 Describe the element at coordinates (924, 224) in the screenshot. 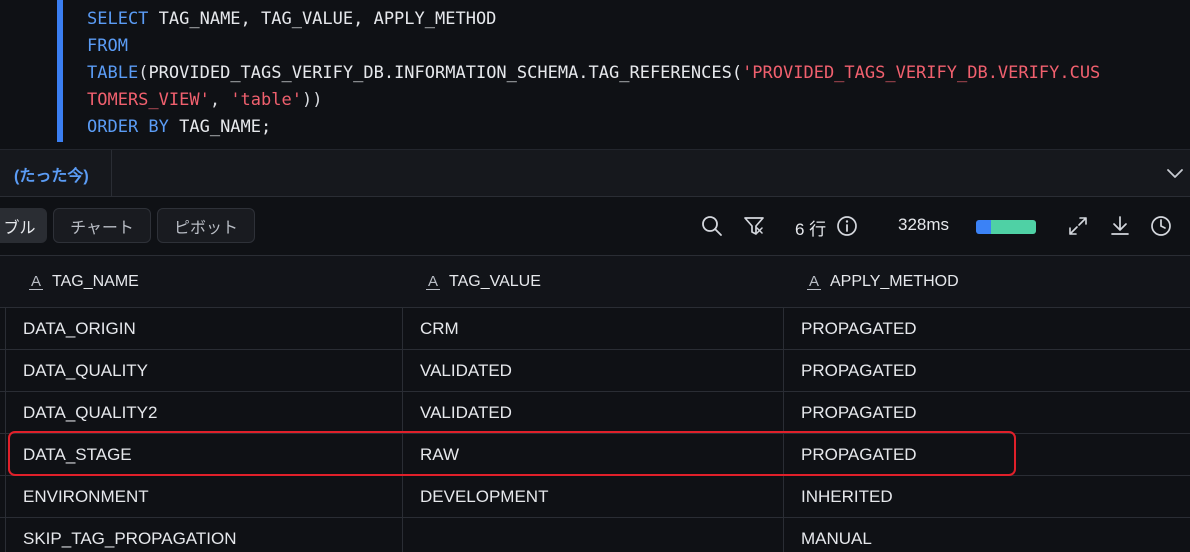

I see `query-duration: 328ms` at that location.